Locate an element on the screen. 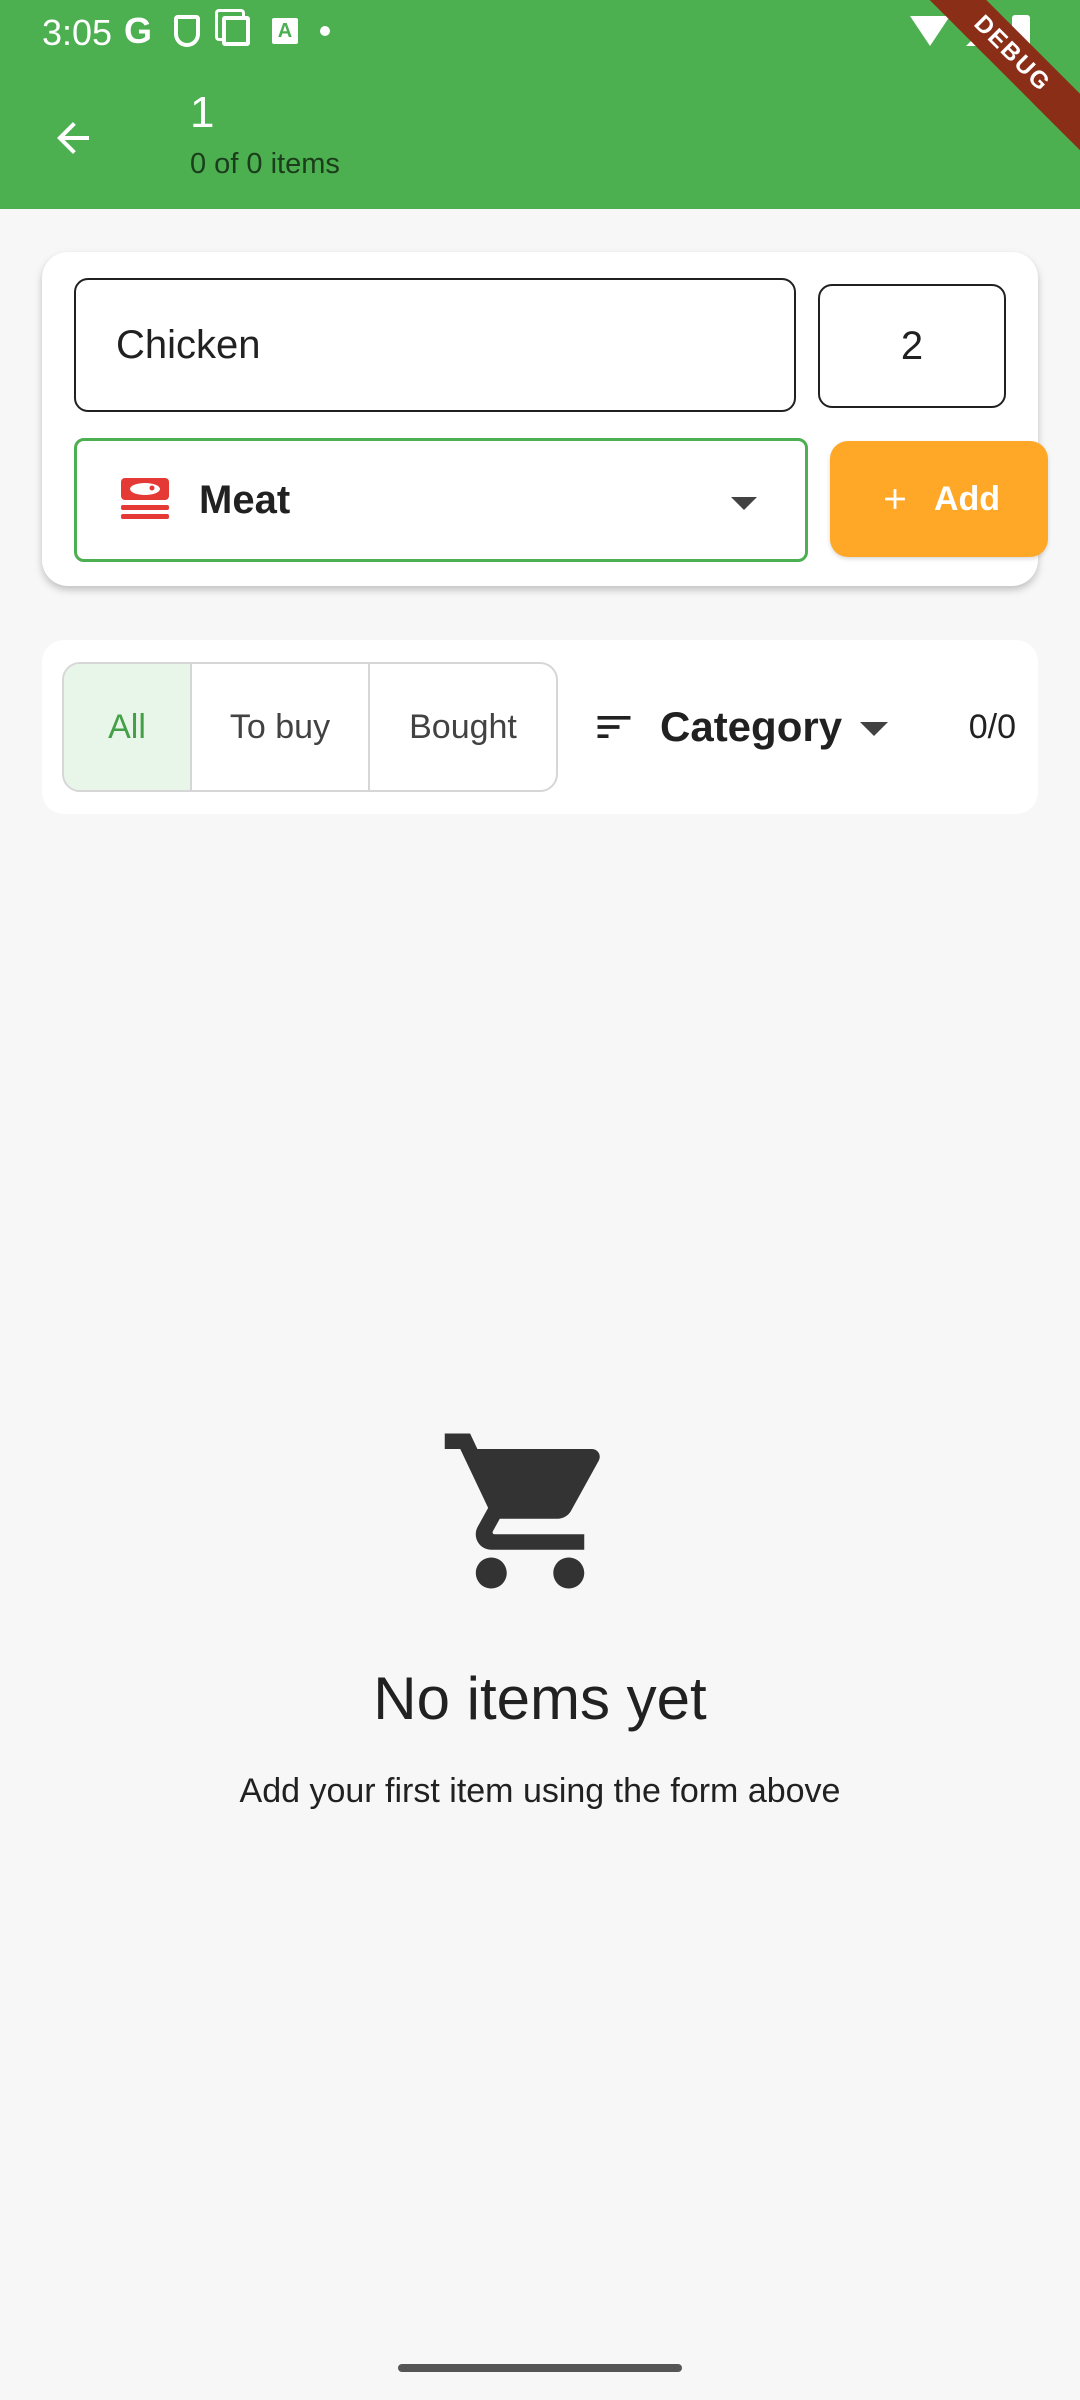 This screenshot has width=1080, height=2400. filter-to-buy: To buy is located at coordinates (281, 727).